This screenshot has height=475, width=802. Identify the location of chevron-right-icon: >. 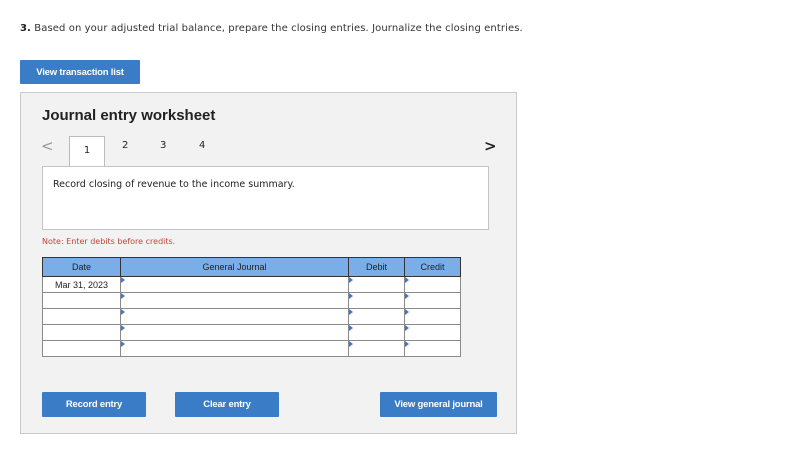
(490, 146).